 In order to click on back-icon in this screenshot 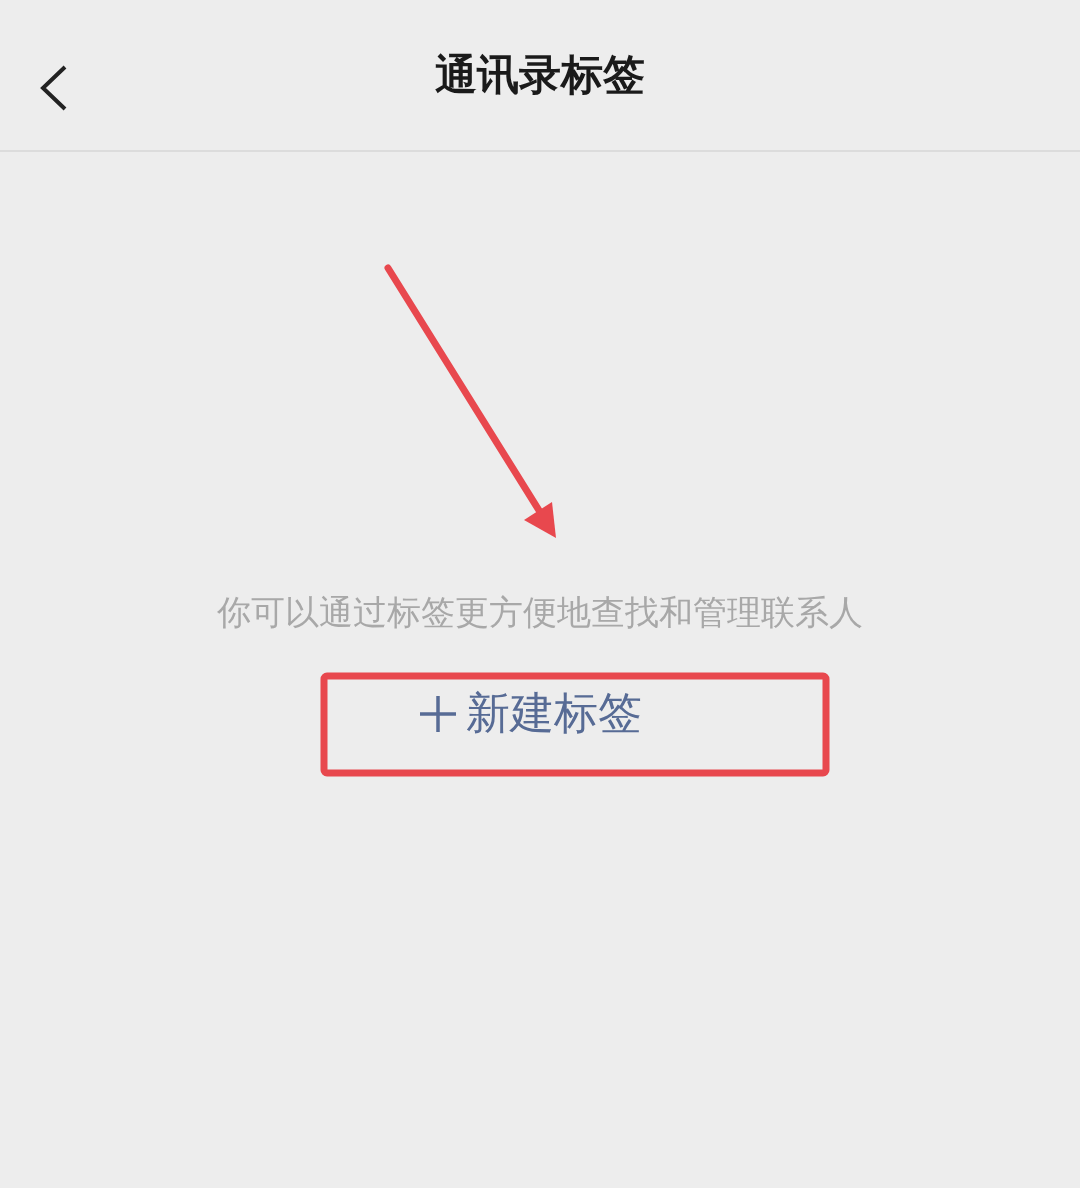, I will do `click(53, 88)`.